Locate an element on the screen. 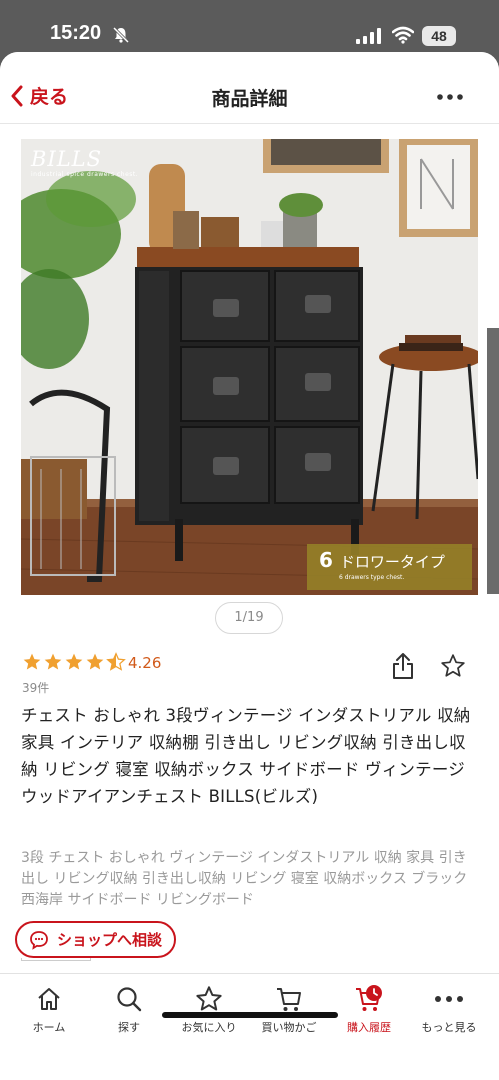 Image resolution: width=499 pixels, height=1080 pixels. review-count: 39件 is located at coordinates (35, 687).